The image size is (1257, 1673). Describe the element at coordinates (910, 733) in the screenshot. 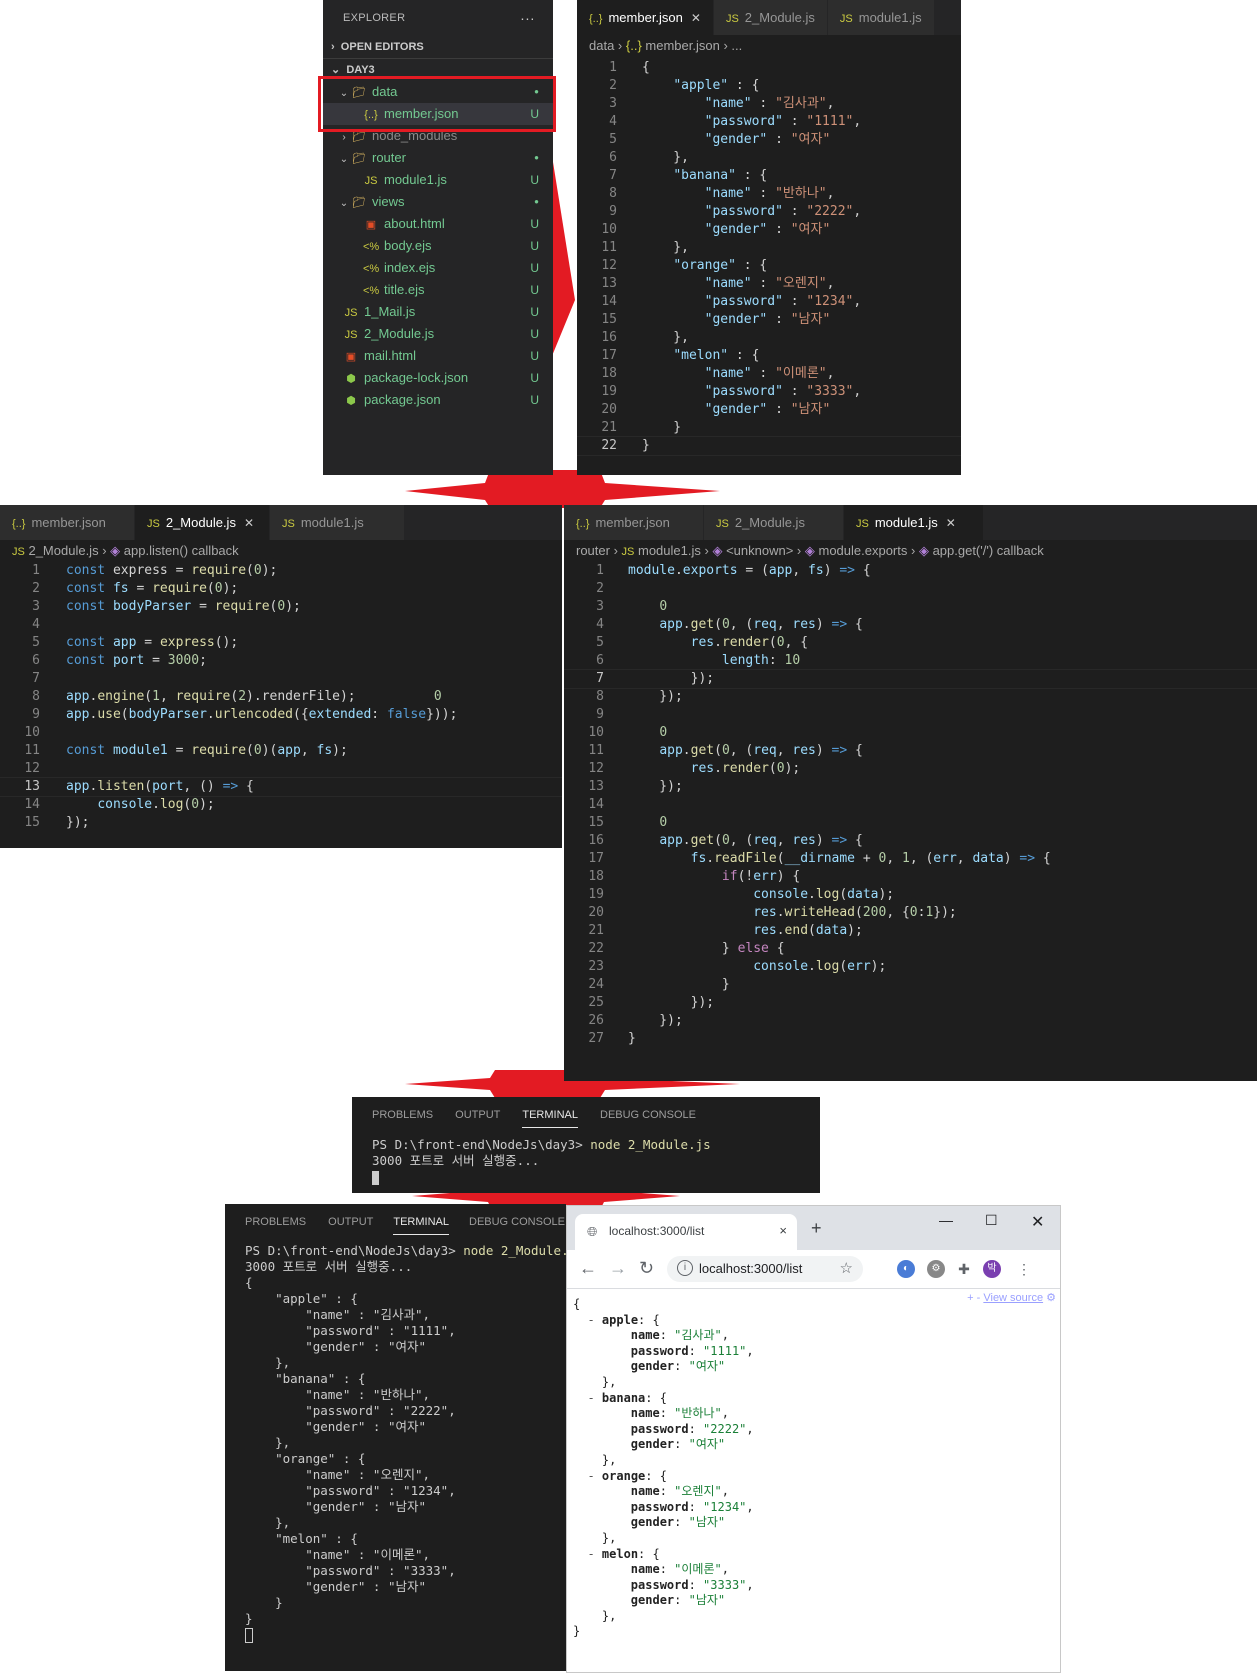

I see `code-line: 10 0` at that location.